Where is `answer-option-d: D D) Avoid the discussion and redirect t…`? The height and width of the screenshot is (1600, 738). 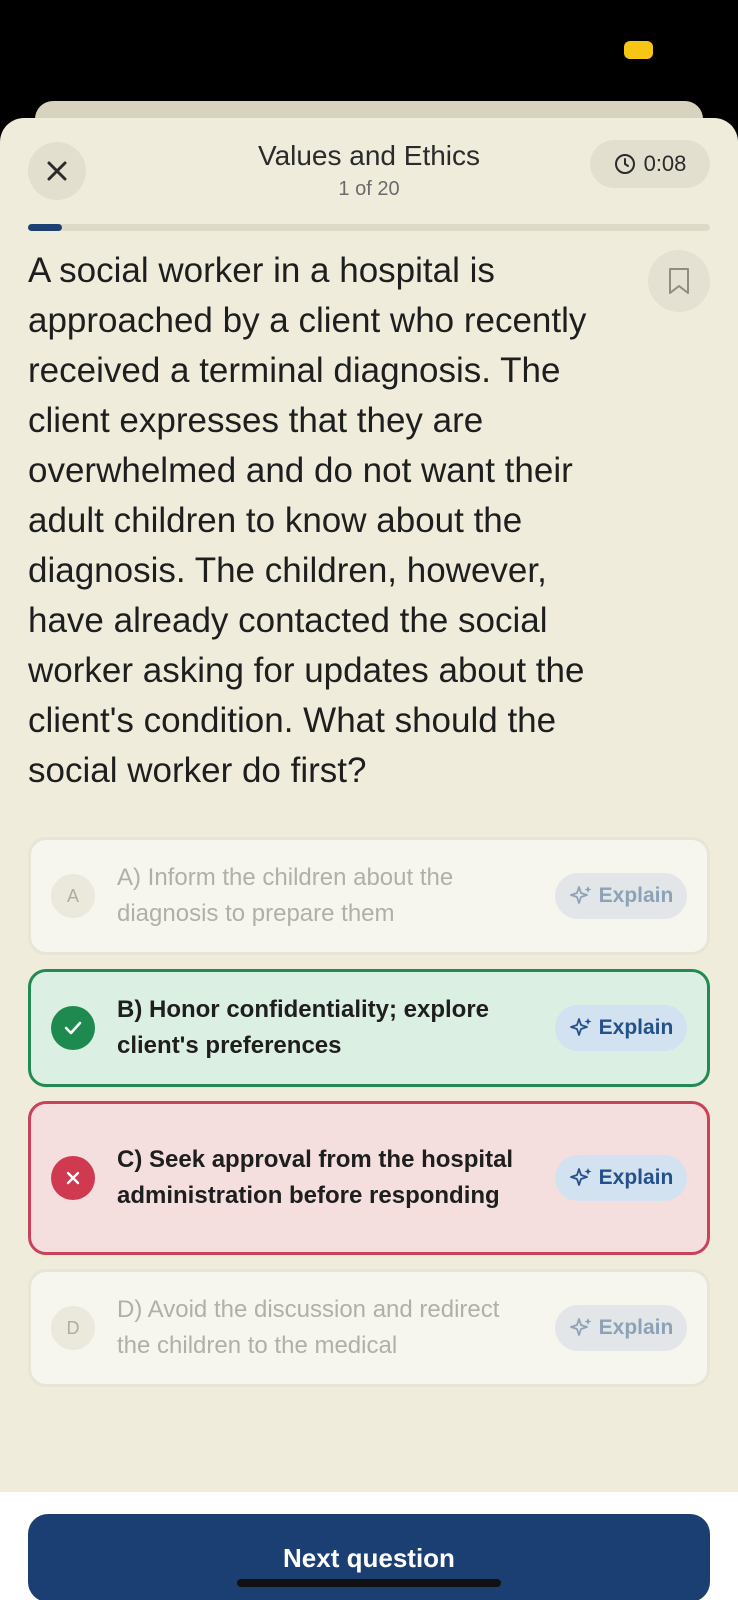
answer-option-d: D D) Avoid the discussion and redirect t… is located at coordinates (369, 1328).